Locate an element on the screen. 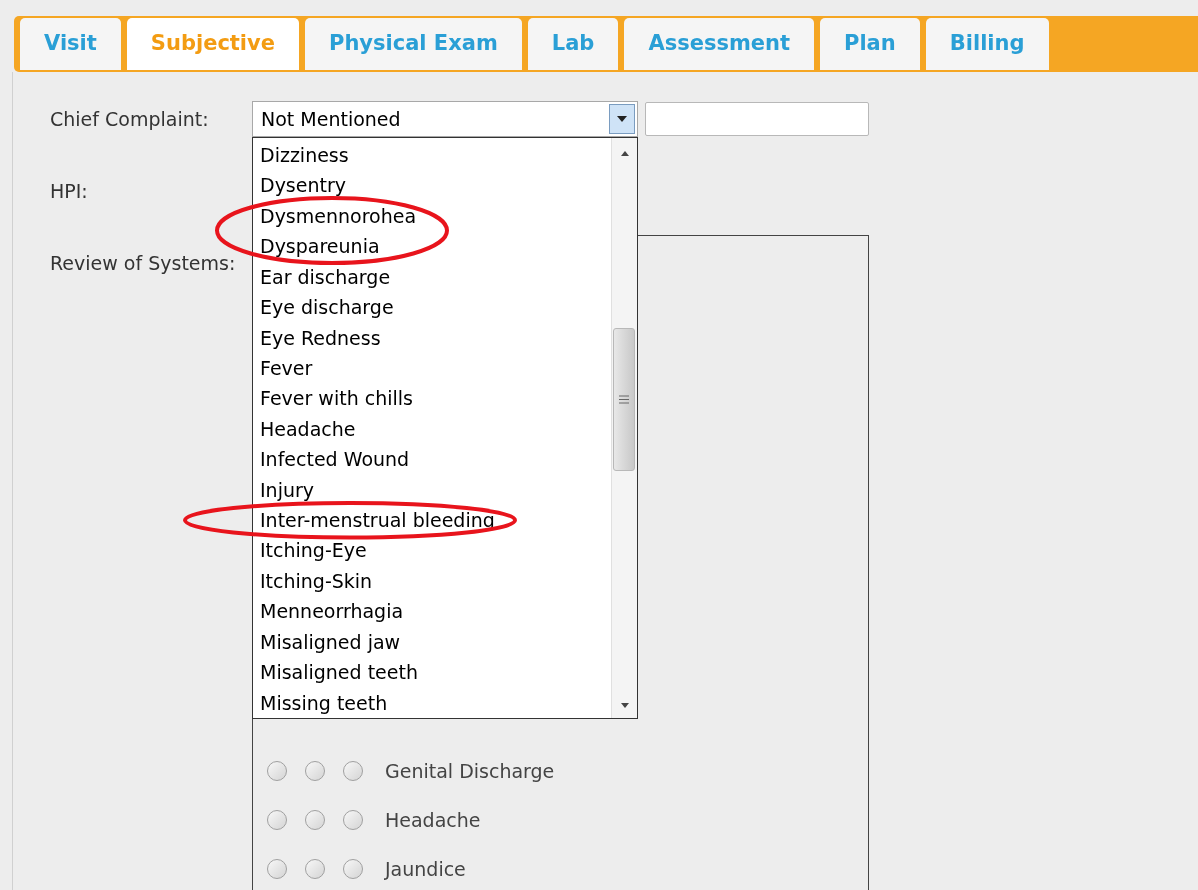 This screenshot has width=1198, height=890. text-input is located at coordinates (757, 119).